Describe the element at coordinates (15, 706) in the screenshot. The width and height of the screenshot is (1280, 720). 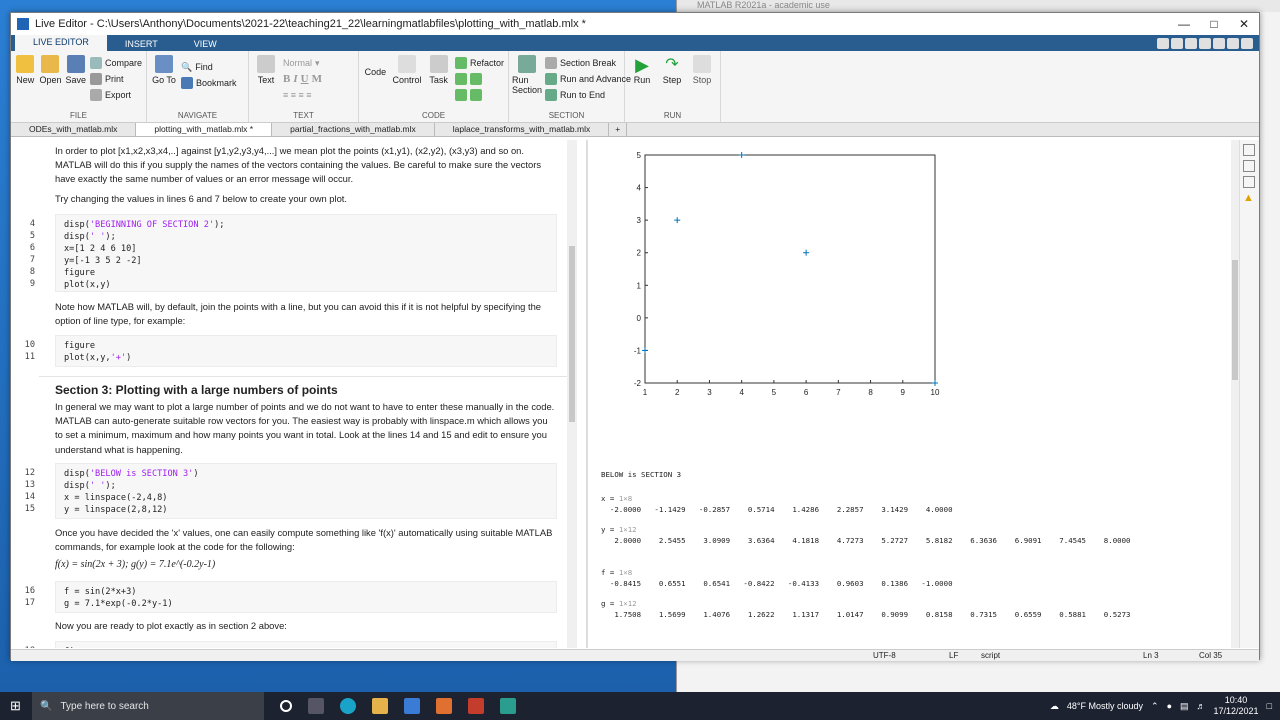
I see `windows-start-icon: ⊞` at that location.